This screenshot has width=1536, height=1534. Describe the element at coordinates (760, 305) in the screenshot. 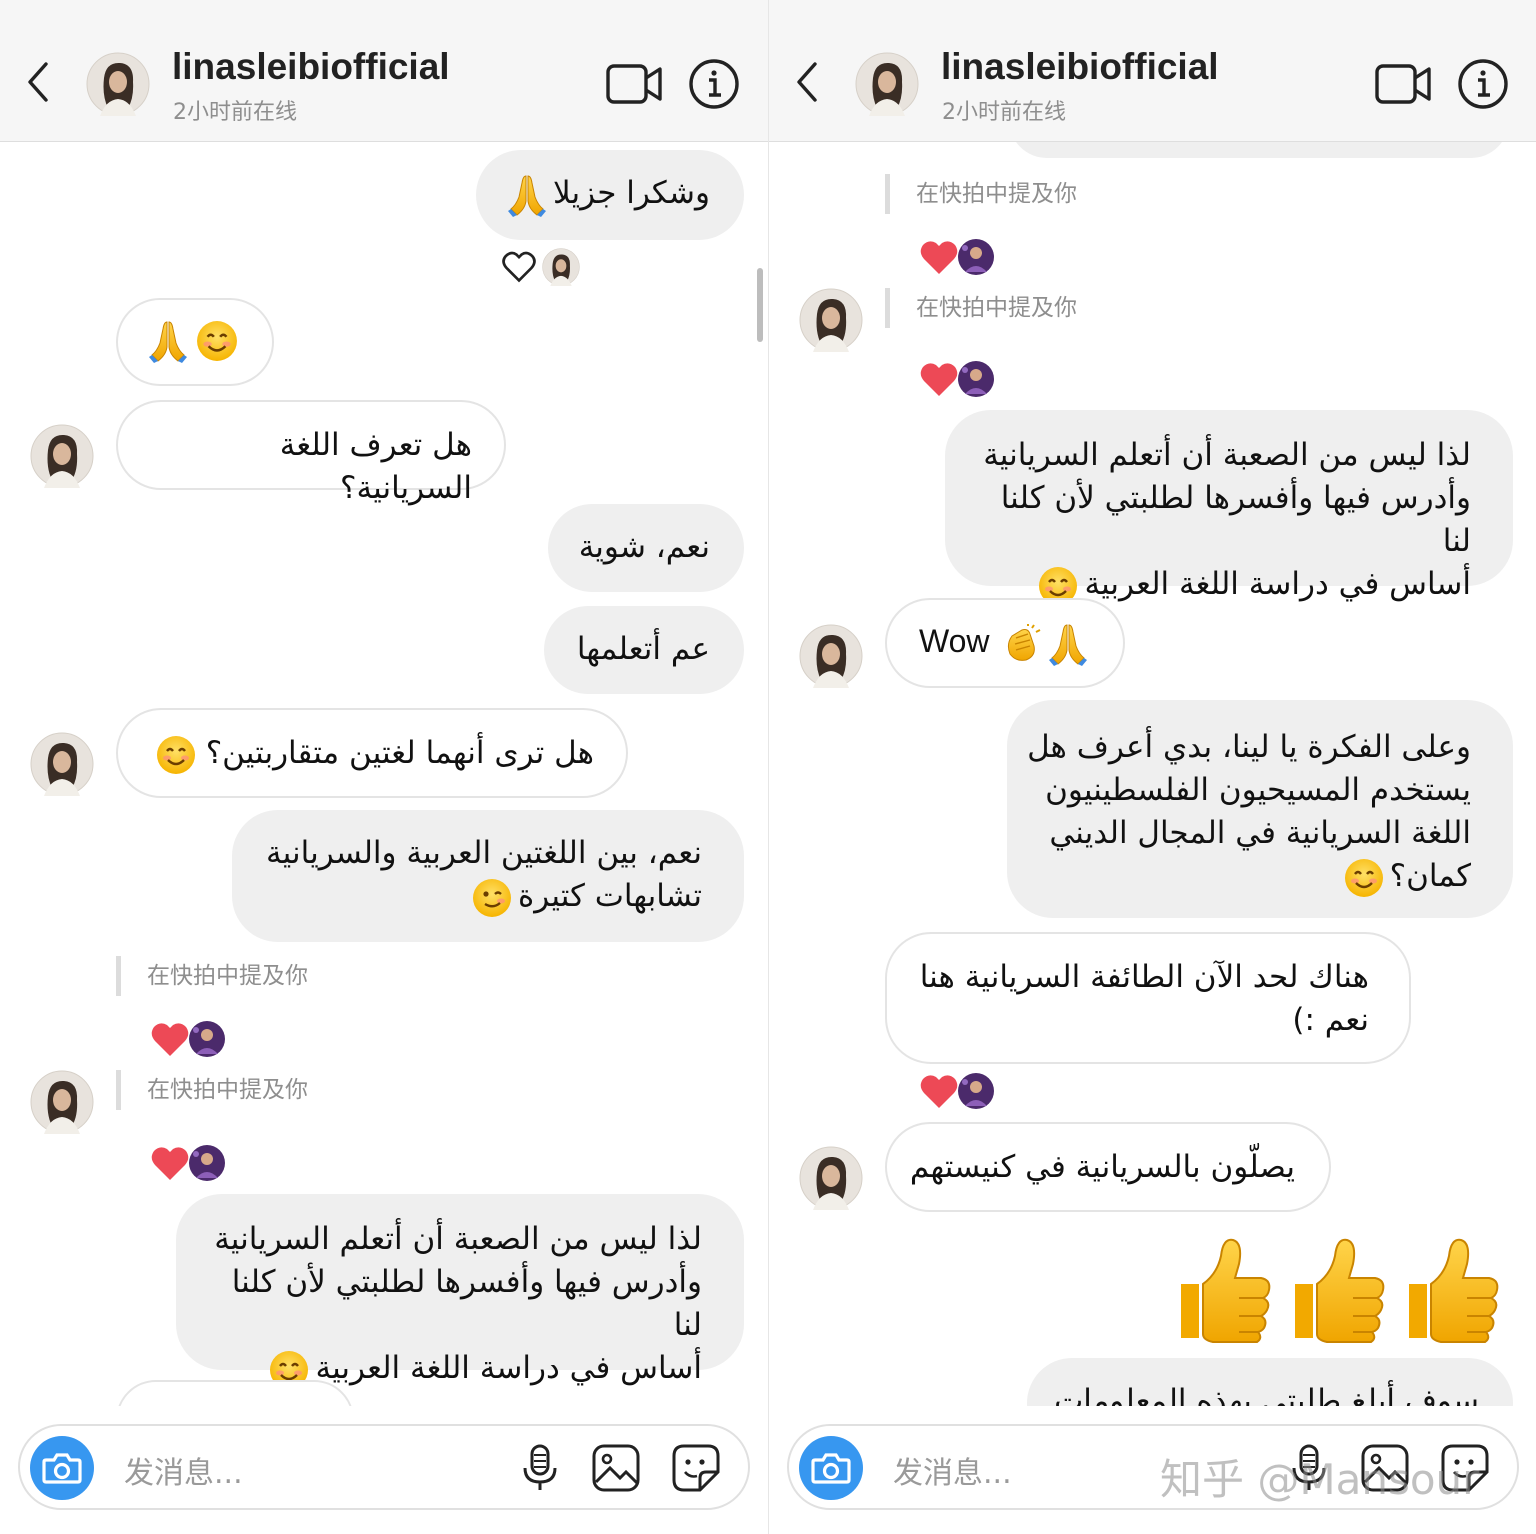

I see `scrollbar` at that location.